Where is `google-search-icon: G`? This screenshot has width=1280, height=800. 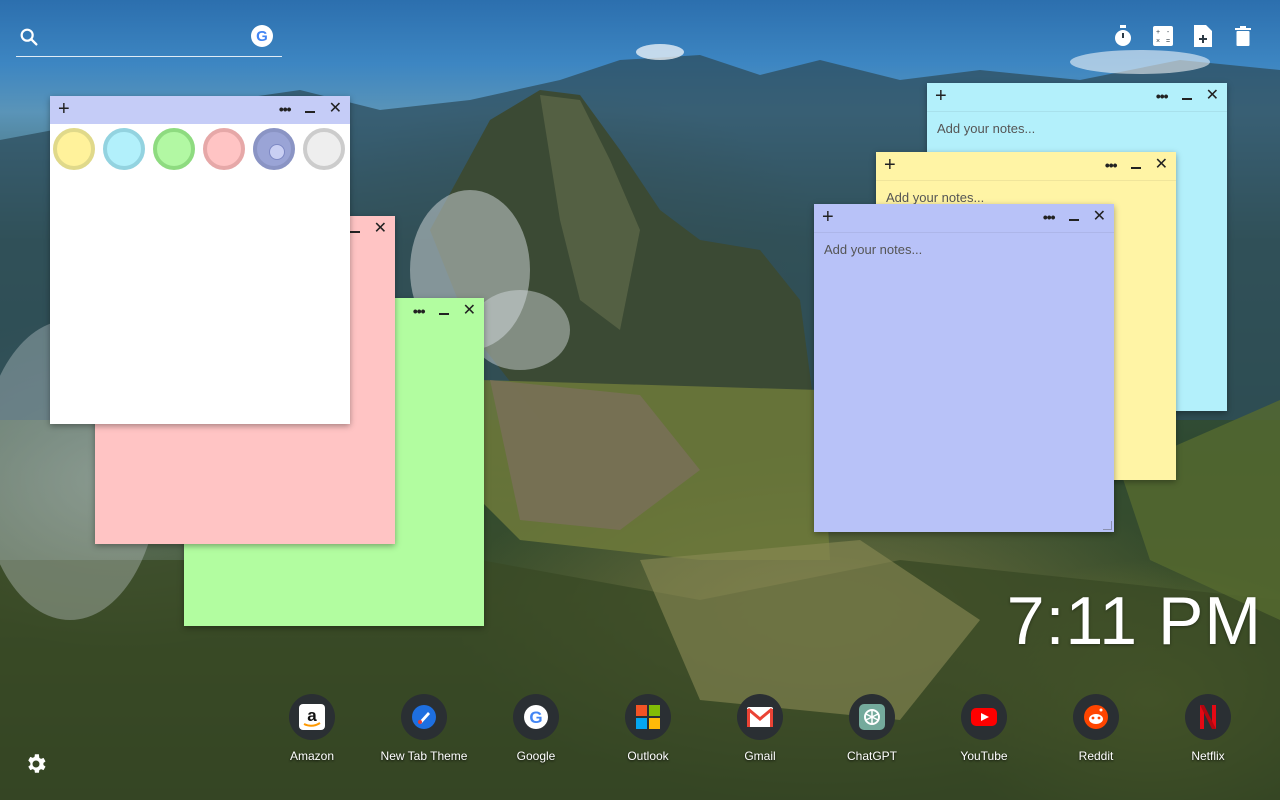 google-search-icon: G is located at coordinates (262, 36).